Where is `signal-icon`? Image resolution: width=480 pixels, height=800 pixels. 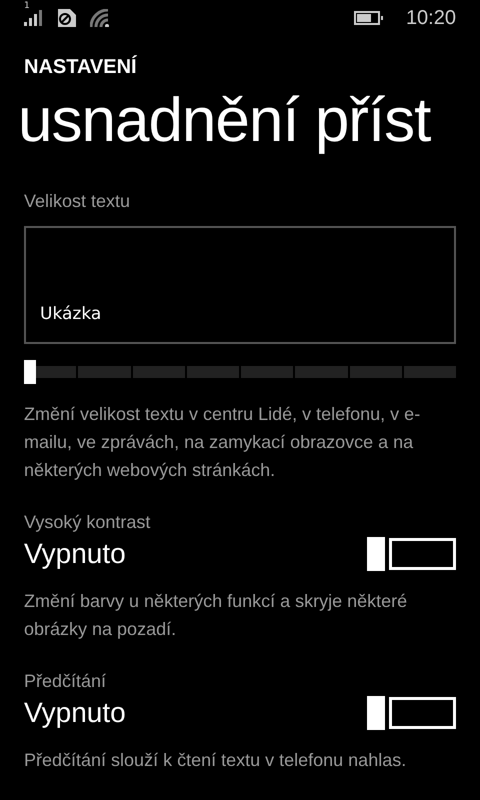 signal-icon is located at coordinates (33, 18).